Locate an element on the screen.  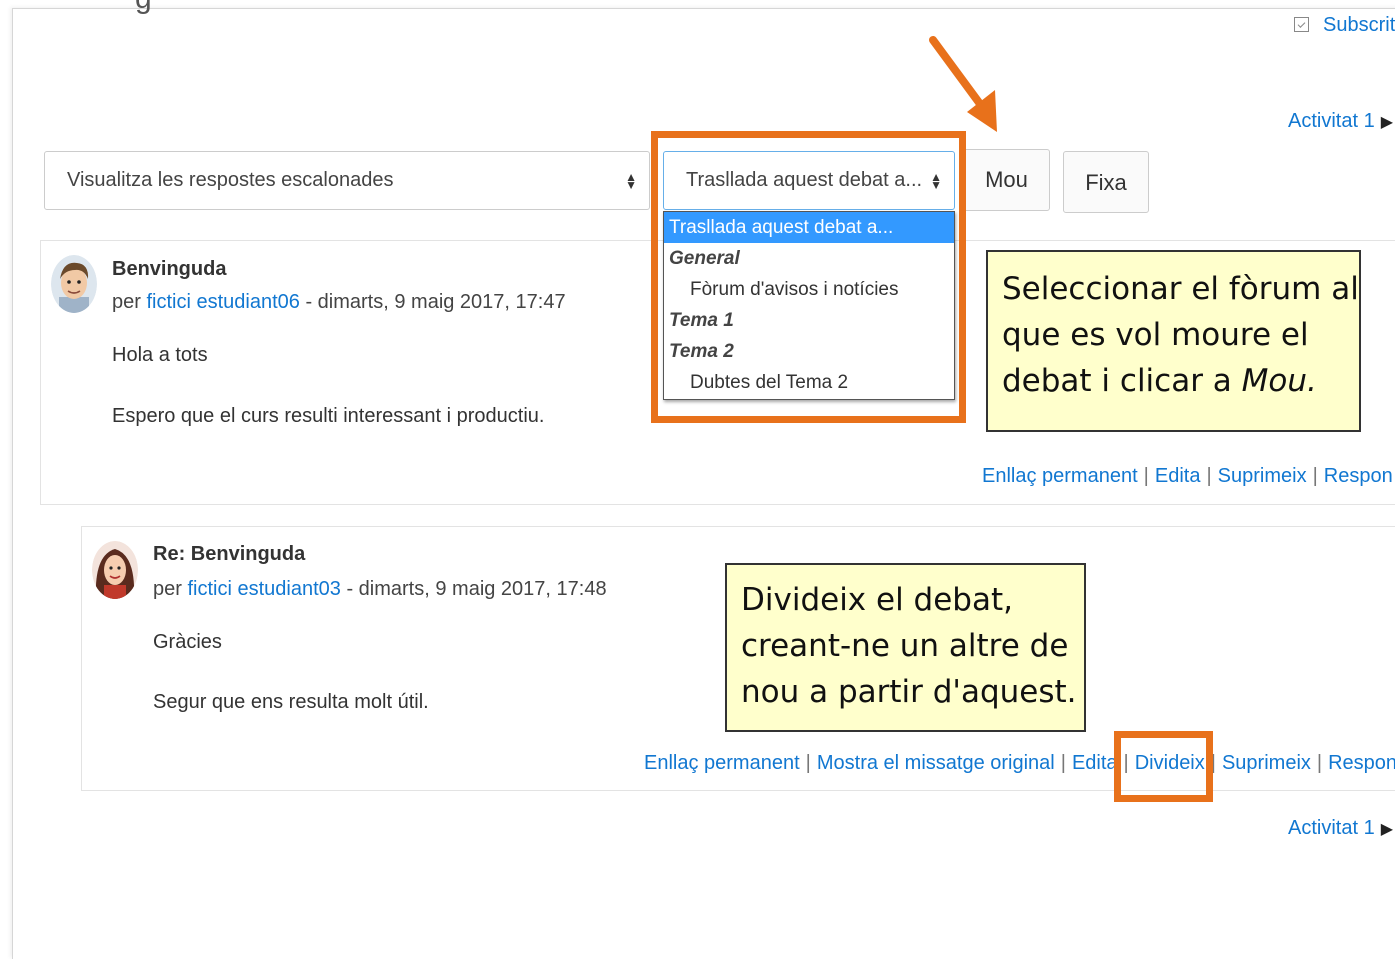
subscribe-toggle: Subscrit is located at coordinates (1344, 25).